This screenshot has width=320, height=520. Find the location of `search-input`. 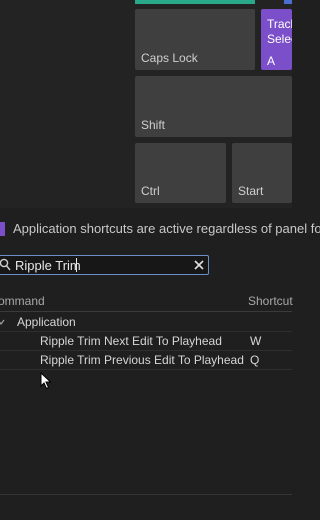

search-input is located at coordinates (100, 265).